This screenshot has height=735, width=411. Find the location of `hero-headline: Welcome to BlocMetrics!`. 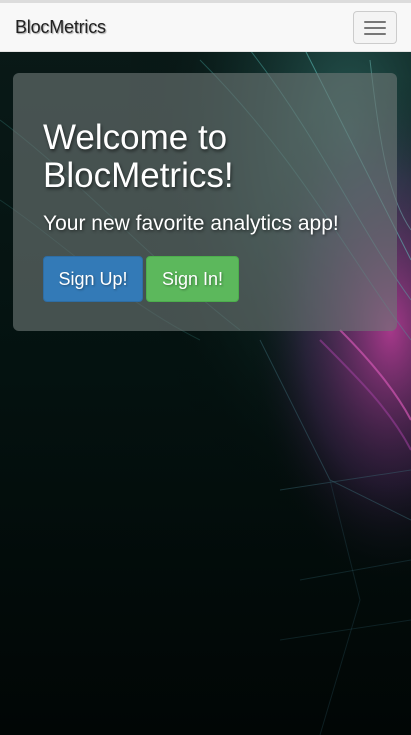

hero-headline: Welcome to BlocMetrics! is located at coordinates (138, 156).